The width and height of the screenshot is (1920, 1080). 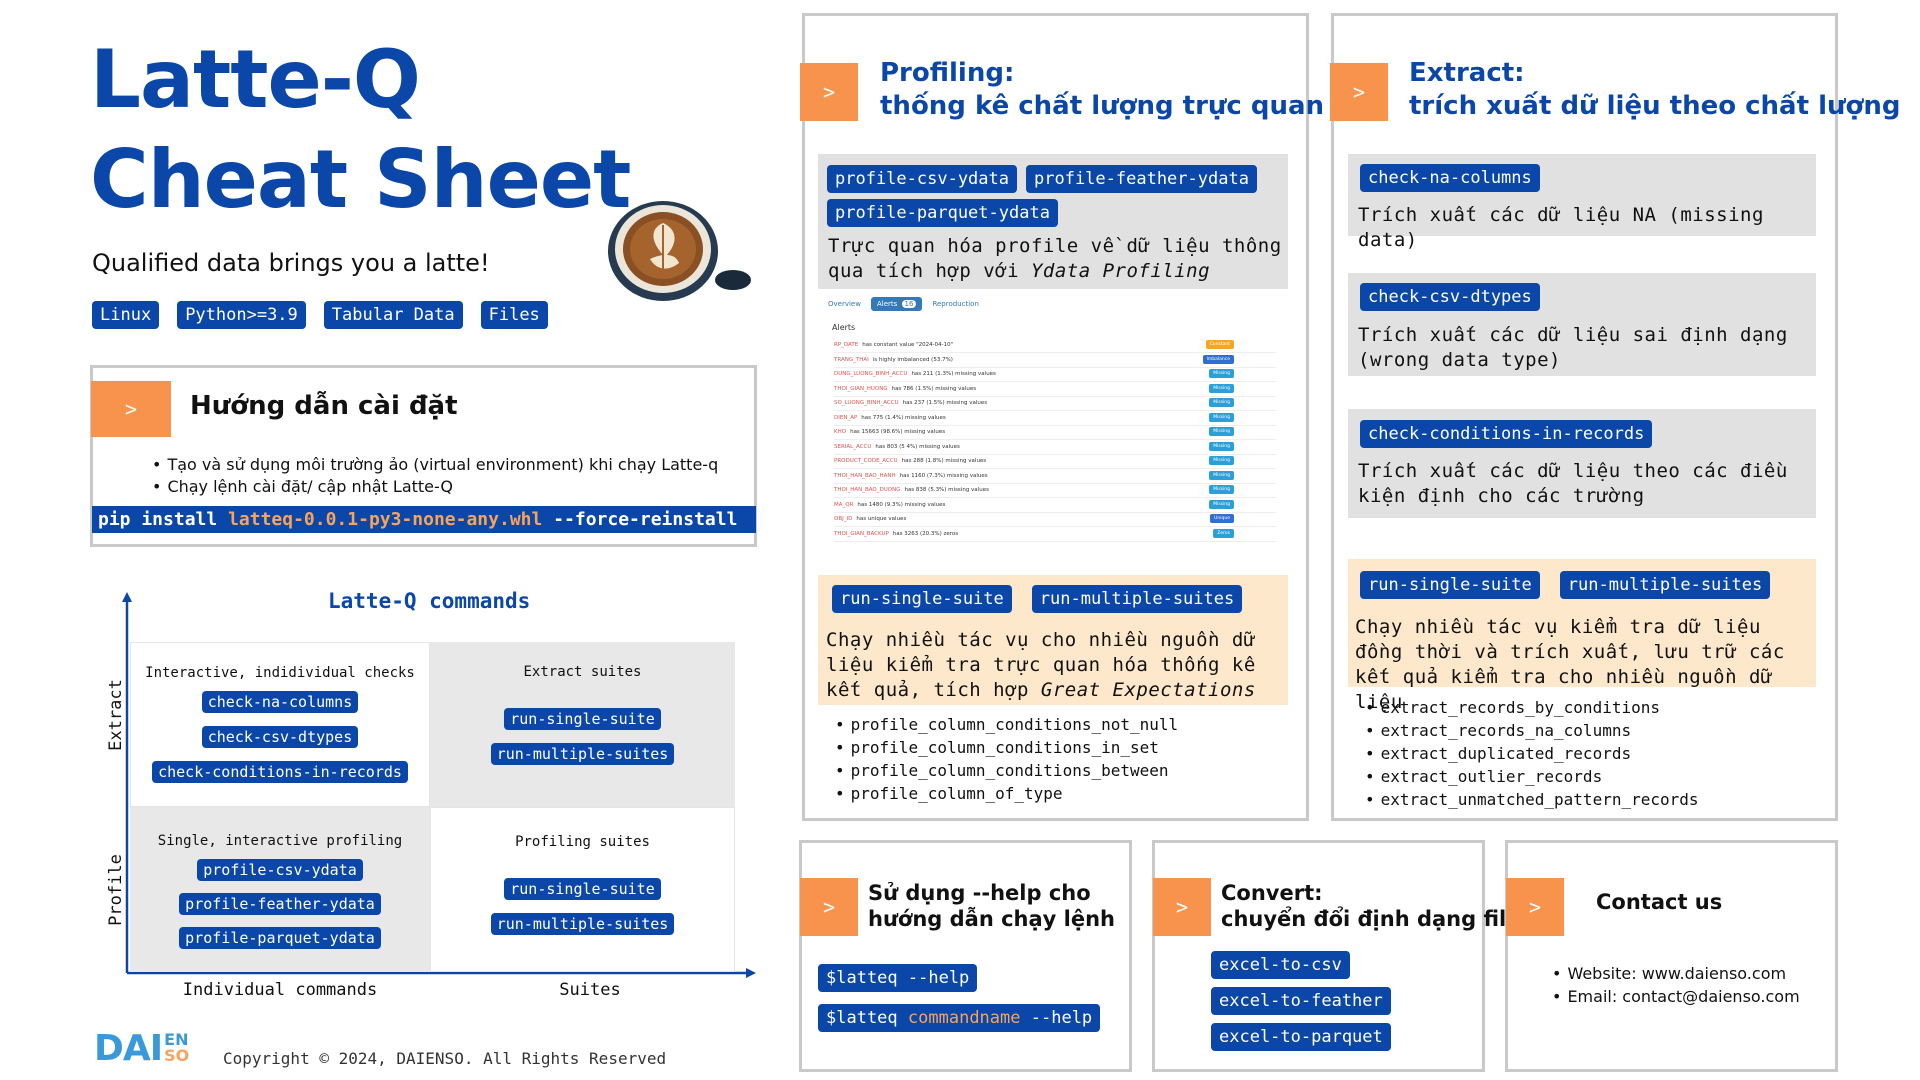 I want to click on ydata-alert-column: THOI_HAN_BAO_DUONG, so click(x=867, y=490).